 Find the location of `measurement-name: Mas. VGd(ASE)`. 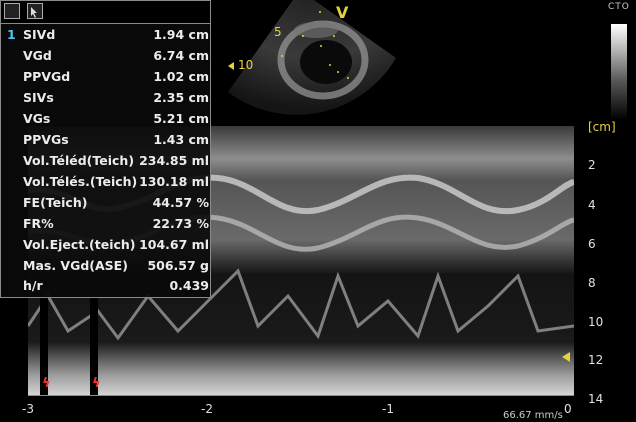

measurement-name: Mas. VGd(ASE) is located at coordinates (75, 265).